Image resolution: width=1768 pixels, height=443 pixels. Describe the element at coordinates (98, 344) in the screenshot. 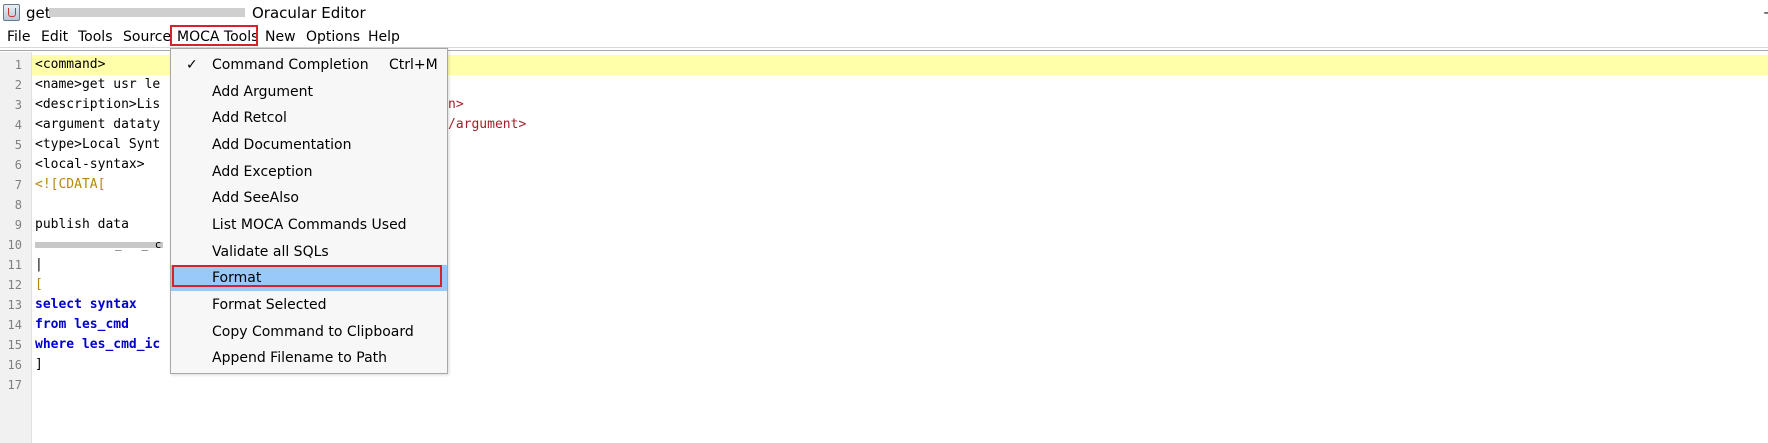

I see `code-line: where les_cmd_ic` at that location.